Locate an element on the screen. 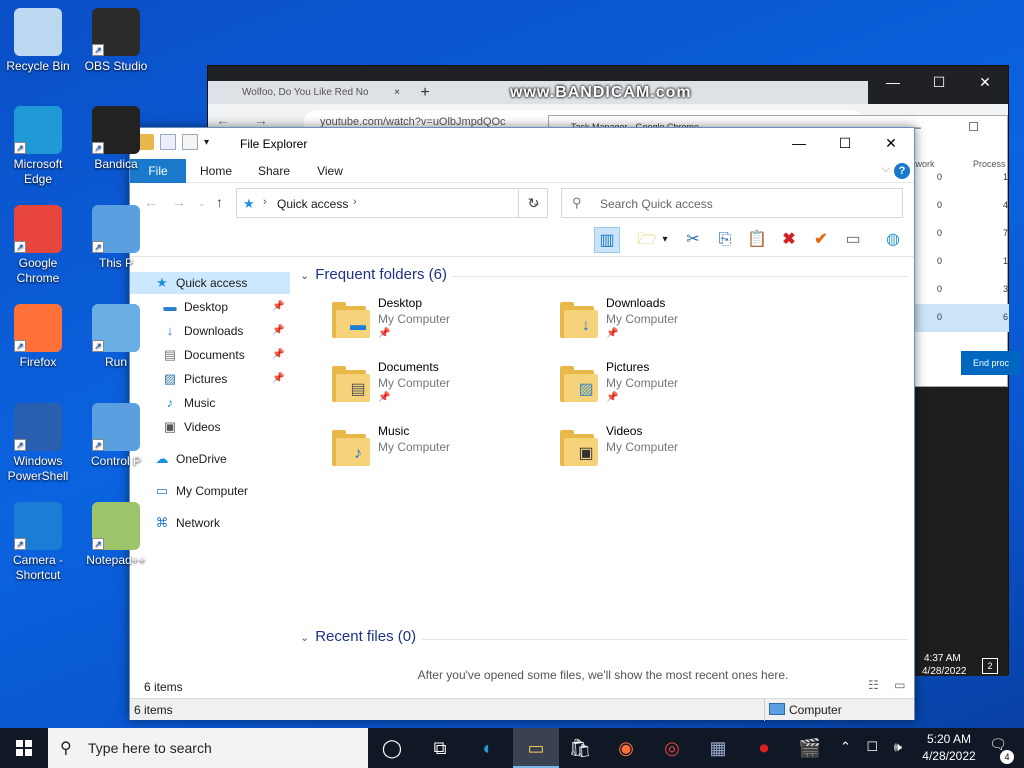 The image size is (1024, 768). shell-icon: ◍ is located at coordinates (893, 240).